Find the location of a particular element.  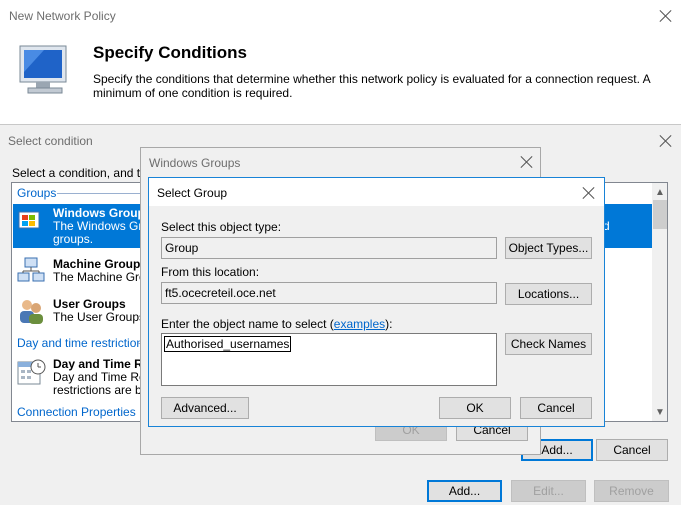

user-group-icon is located at coordinates (31, 311).